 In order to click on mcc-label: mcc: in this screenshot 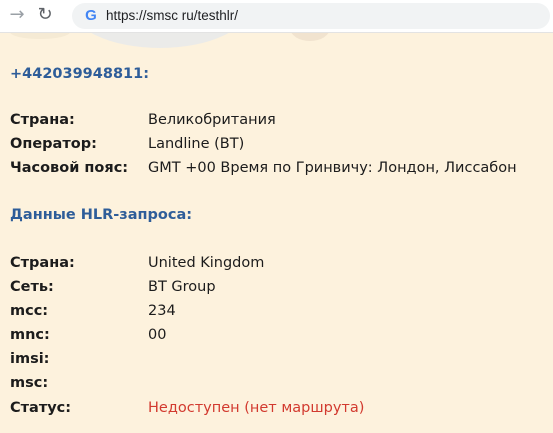, I will do `click(29, 311)`.